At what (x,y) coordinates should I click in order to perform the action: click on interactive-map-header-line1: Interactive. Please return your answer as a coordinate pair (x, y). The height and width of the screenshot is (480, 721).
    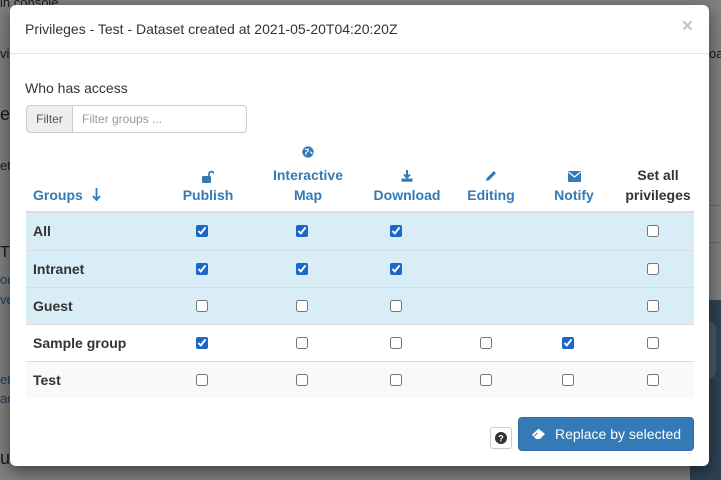
    Looking at the image, I should click on (308, 175).